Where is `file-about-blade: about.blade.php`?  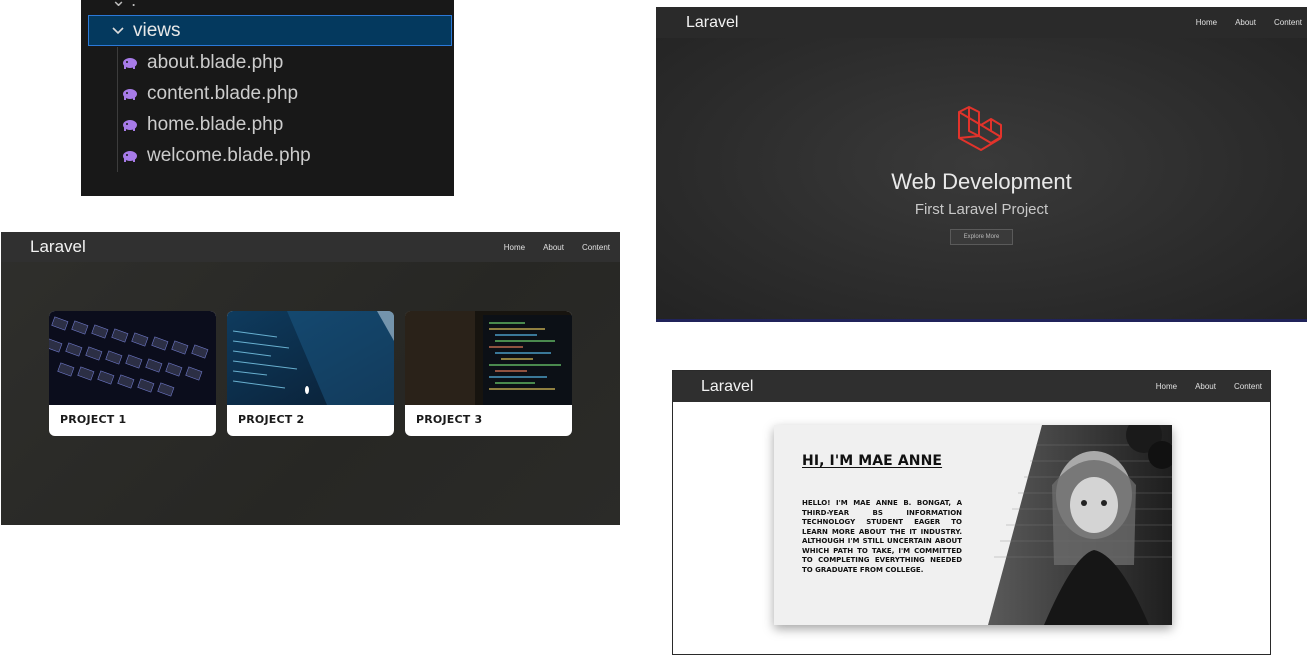 file-about-blade: about.blade.php is located at coordinates (202, 62).